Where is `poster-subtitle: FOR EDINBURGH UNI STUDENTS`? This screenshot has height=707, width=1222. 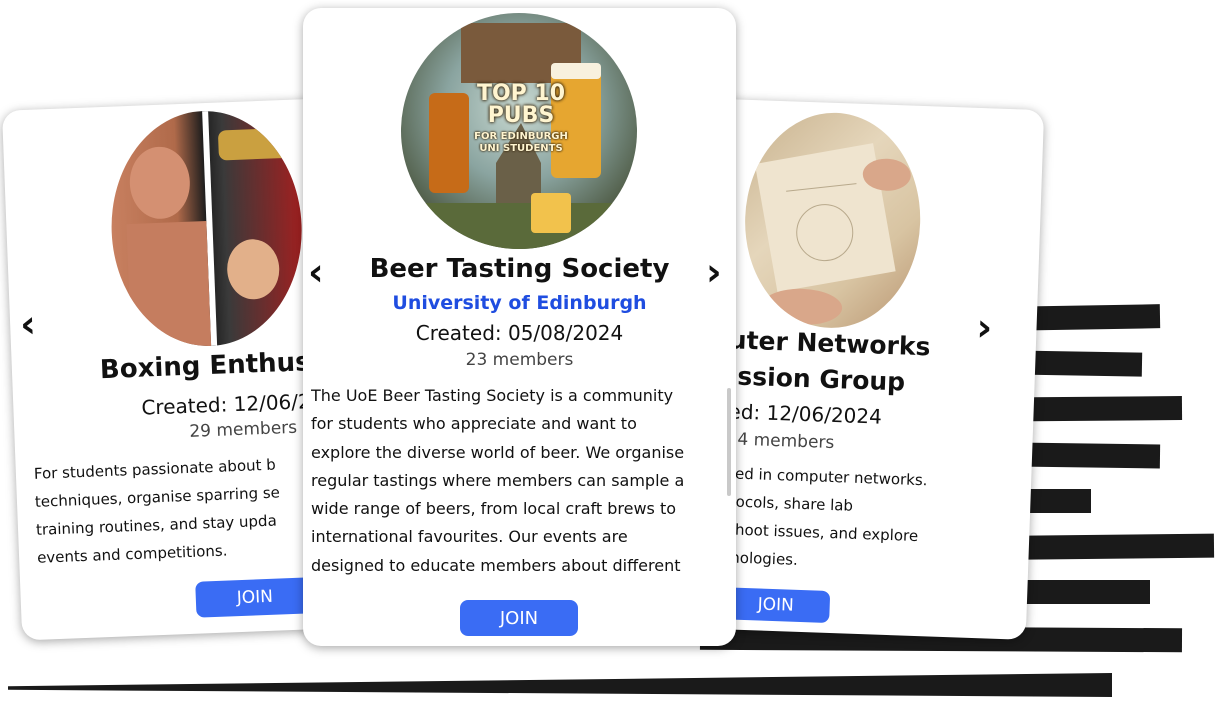 poster-subtitle: FOR EDINBURGH UNI STUDENTS is located at coordinates (521, 142).